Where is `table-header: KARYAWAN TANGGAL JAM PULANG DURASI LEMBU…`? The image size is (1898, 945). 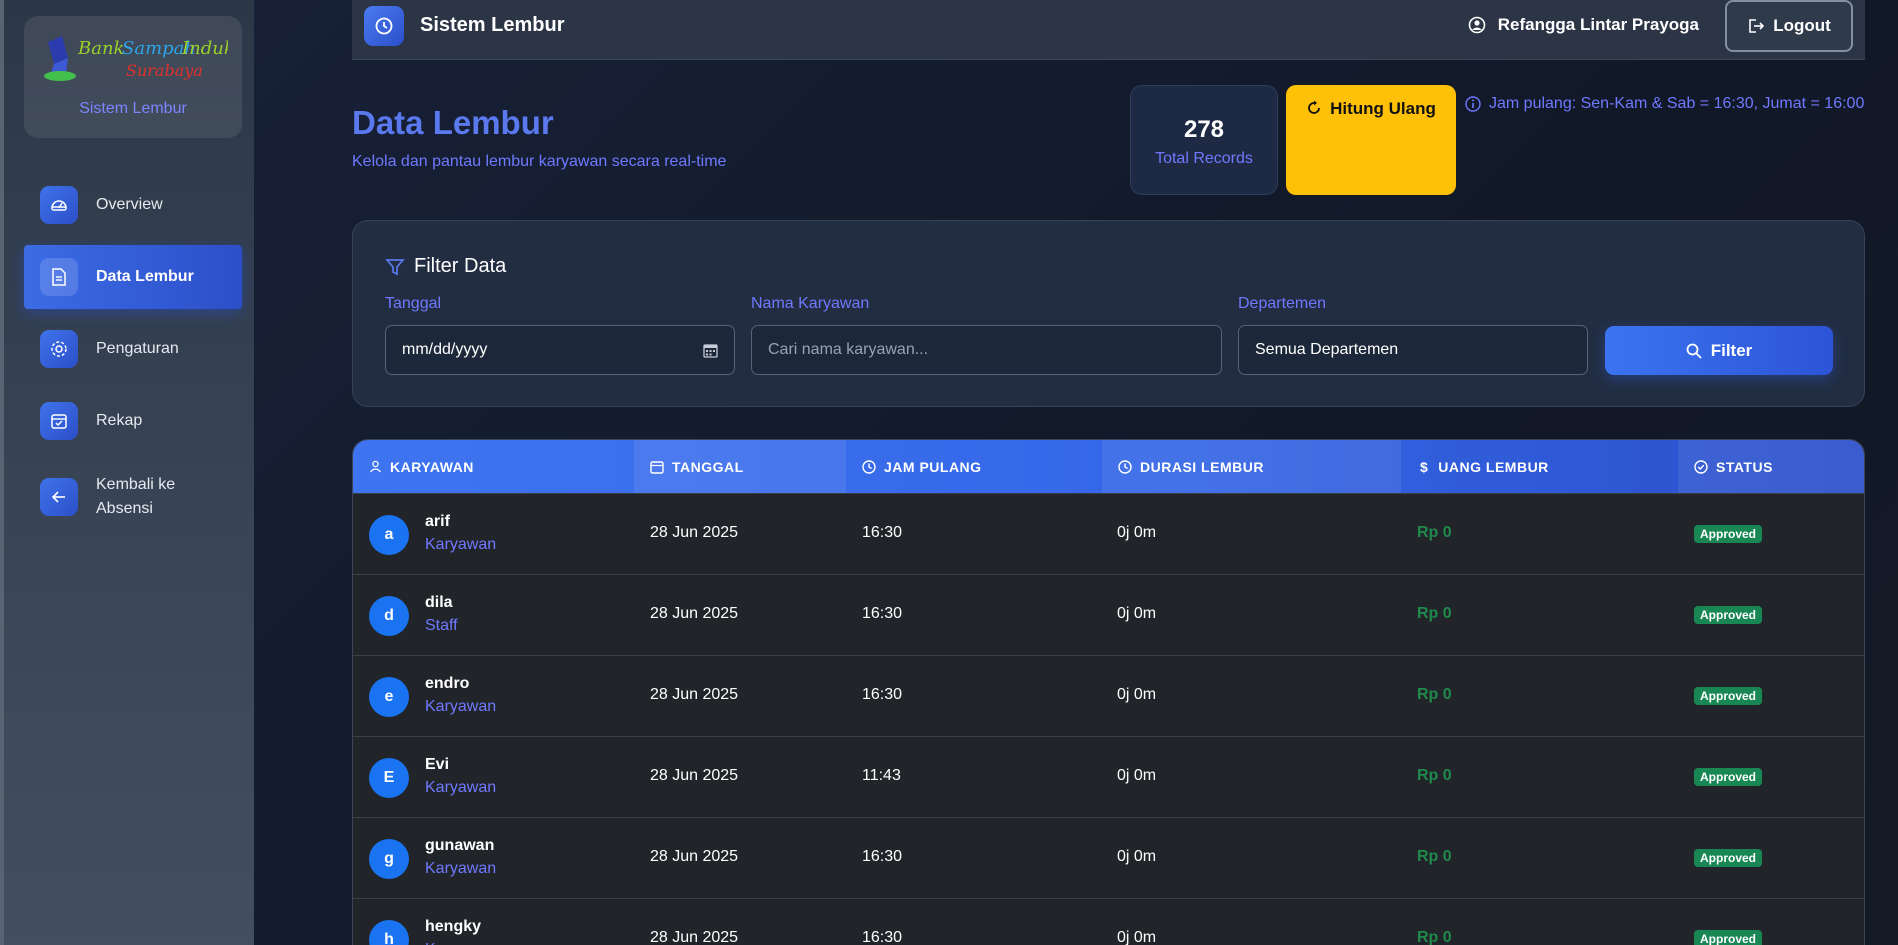 table-header: KARYAWAN TANGGAL JAM PULANG DURASI LEMBU… is located at coordinates (1108, 466).